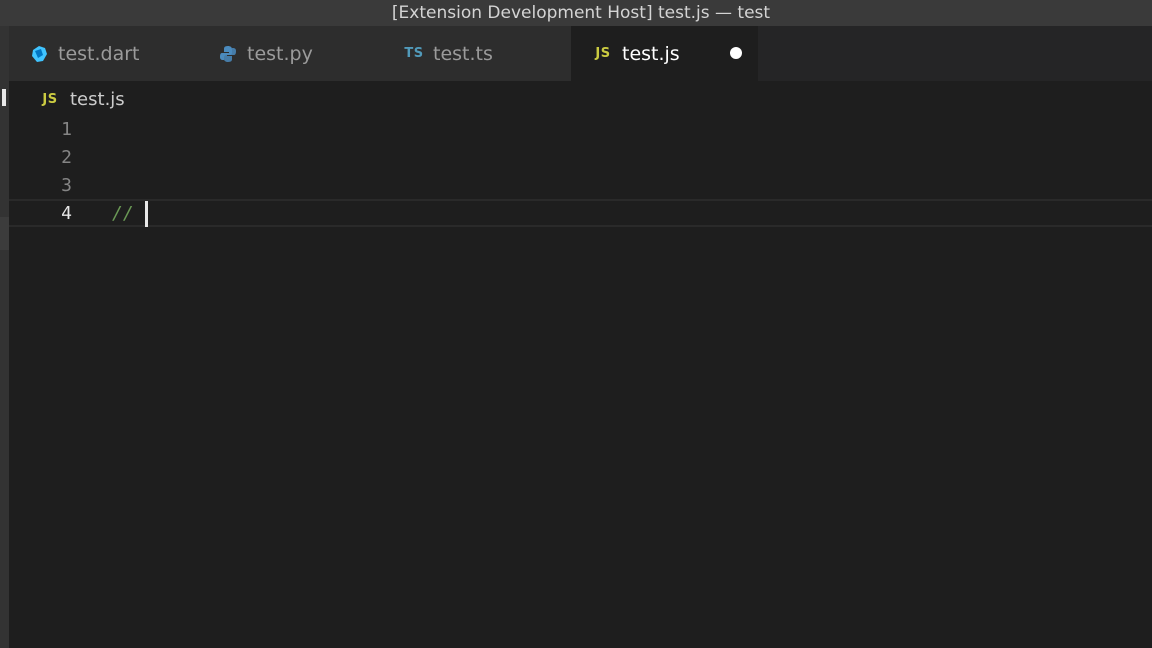 The image size is (1152, 648). I want to click on breadcrumb: JS test.js, so click(82, 99).